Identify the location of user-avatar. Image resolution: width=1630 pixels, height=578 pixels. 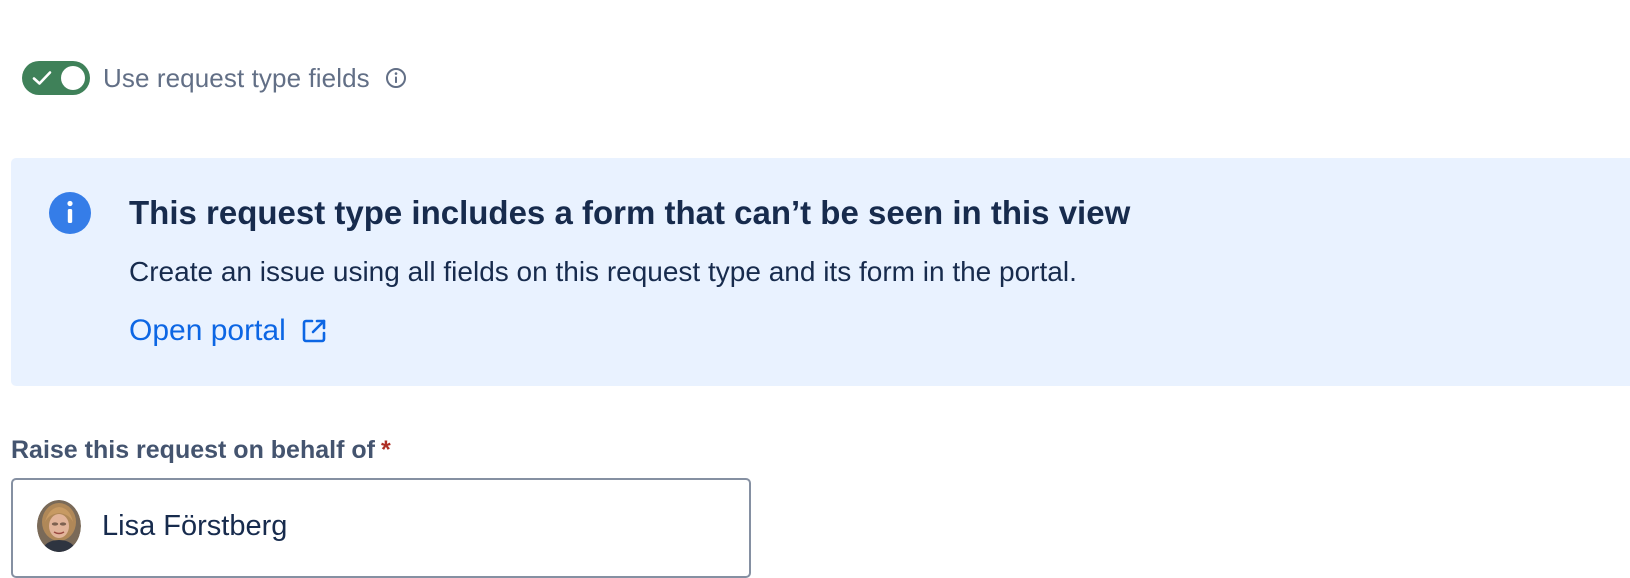
(59, 526).